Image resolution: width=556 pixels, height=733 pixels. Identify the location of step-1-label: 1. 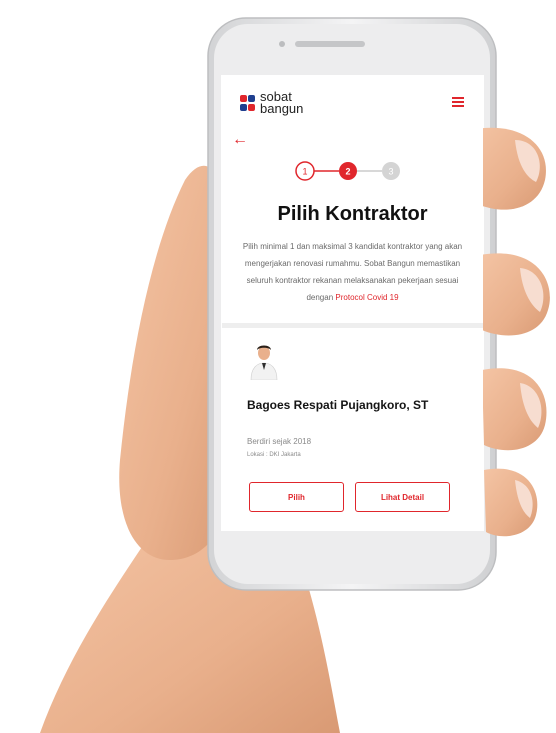
(304, 172).